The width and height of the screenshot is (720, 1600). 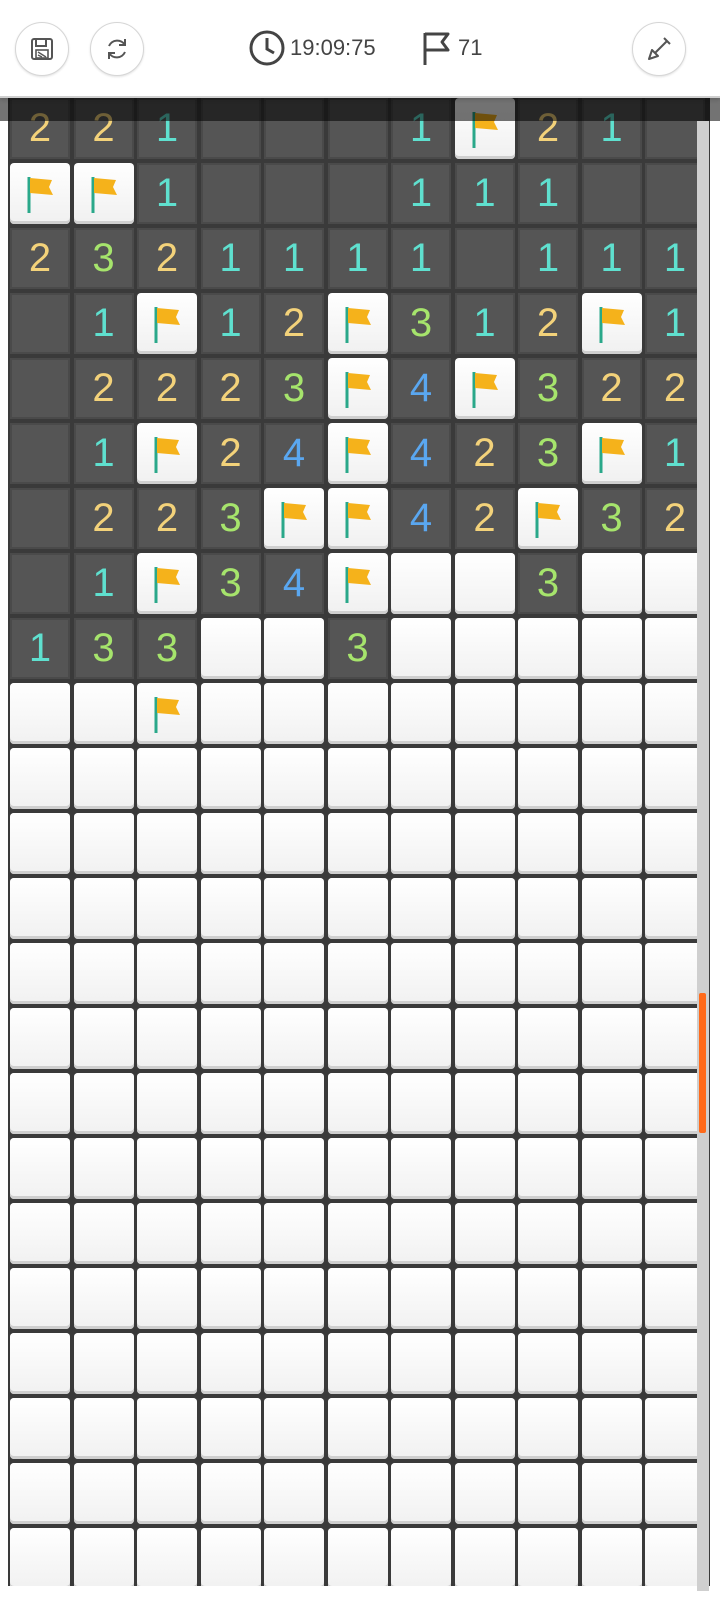 What do you see at coordinates (42, 49) in the screenshot?
I see `save-button` at bounding box center [42, 49].